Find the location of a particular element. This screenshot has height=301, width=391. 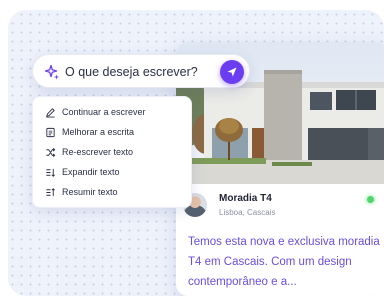

listing-header: Moradia T4 Lisboa, Cascais is located at coordinates (280, 204).